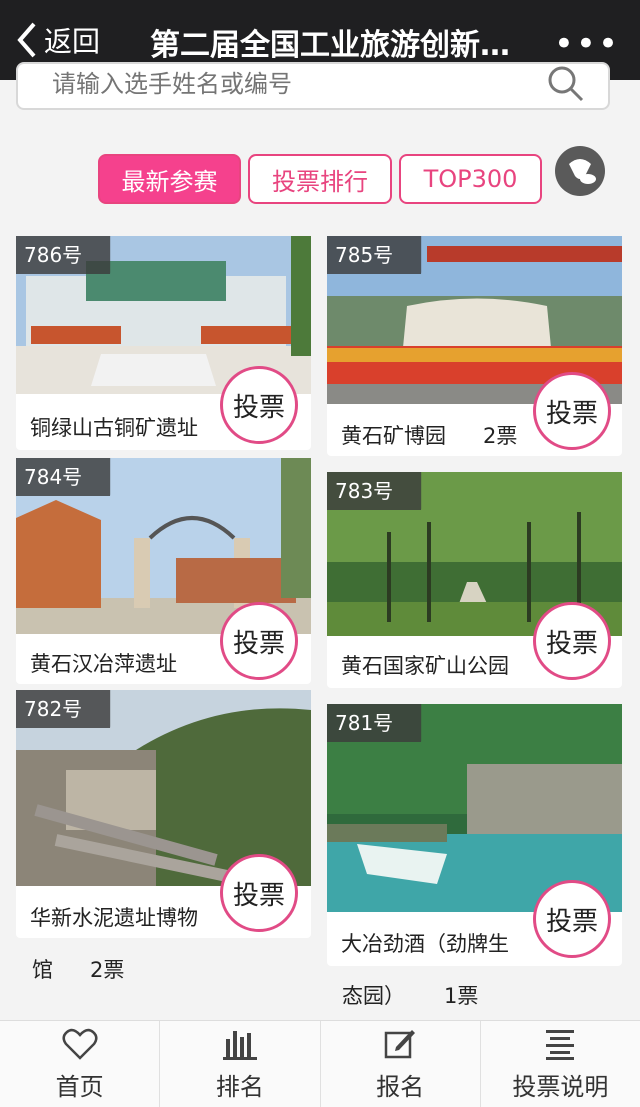 The height and width of the screenshot is (1107, 640). Describe the element at coordinates (239, 1045) in the screenshot. I see `bar-chart-icon` at that location.